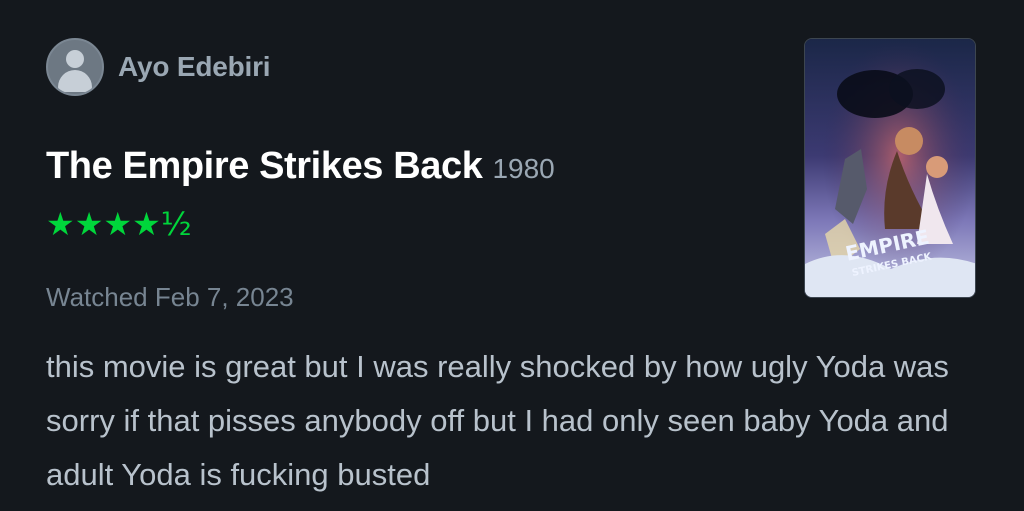 Image resolution: width=1024 pixels, height=511 pixels. What do you see at coordinates (75, 81) in the screenshot?
I see `avatar-body-shape` at bounding box center [75, 81].